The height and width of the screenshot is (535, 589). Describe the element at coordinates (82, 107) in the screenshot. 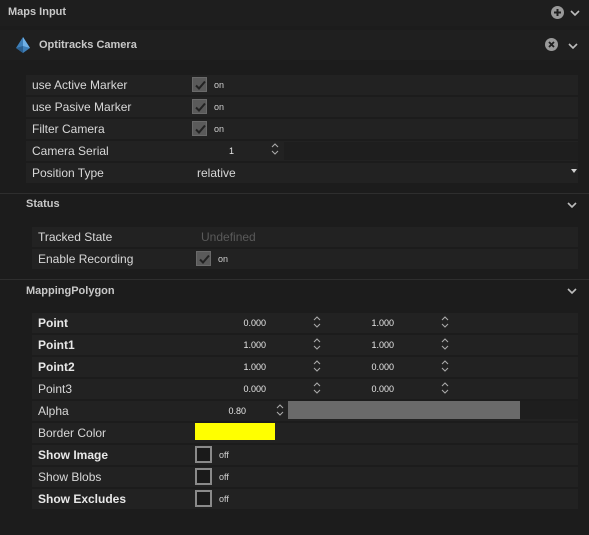

I see `use-pasive-marker-label: use Pasive Marker` at that location.